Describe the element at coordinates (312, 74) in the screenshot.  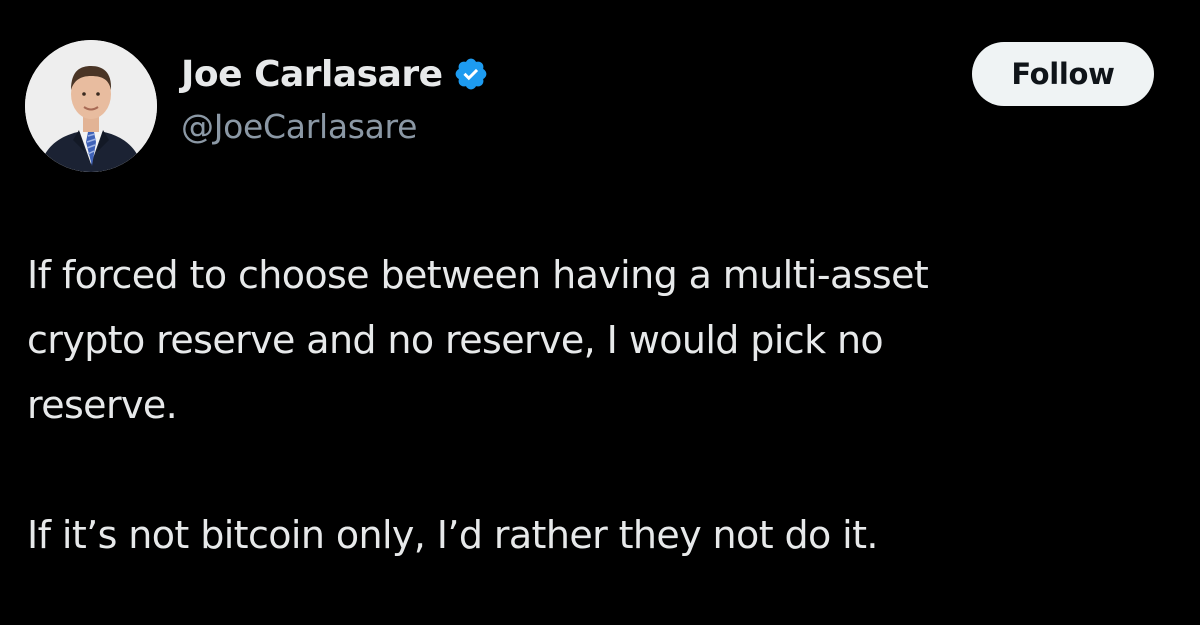
I see `author-display-name: Joe Carlasare` at that location.